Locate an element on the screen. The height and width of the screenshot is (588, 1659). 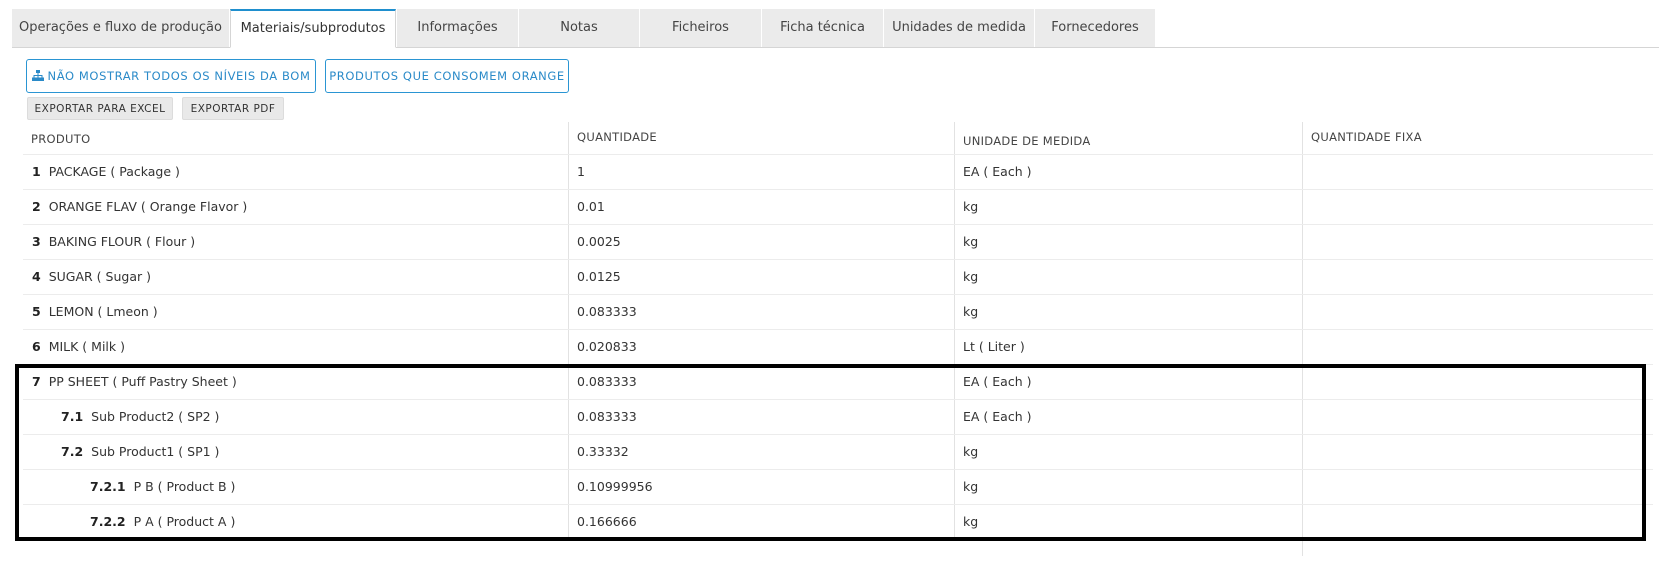
item-number: 2 is located at coordinates (36, 206).